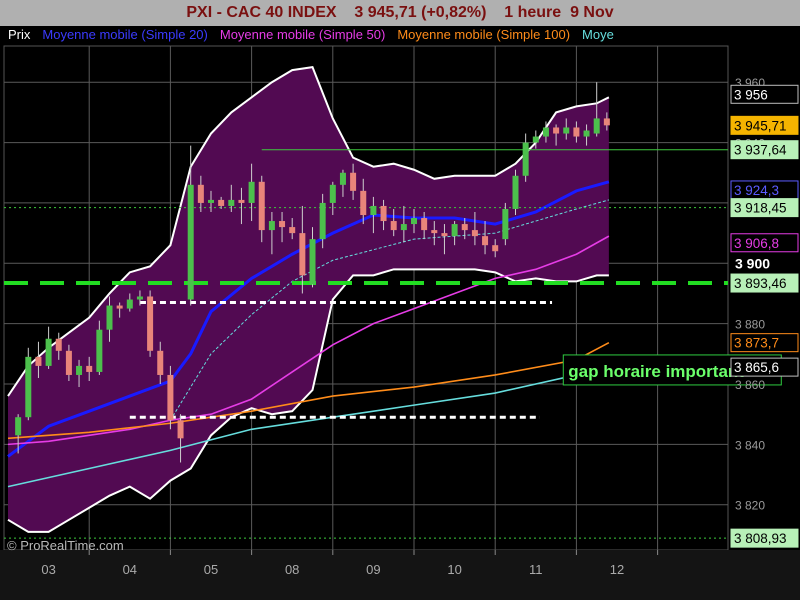 Image resolution: width=800 pixels, height=600 pixels. Describe the element at coordinates (760, 208) in the screenshot. I see `price-label: 3 918,45` at that location.